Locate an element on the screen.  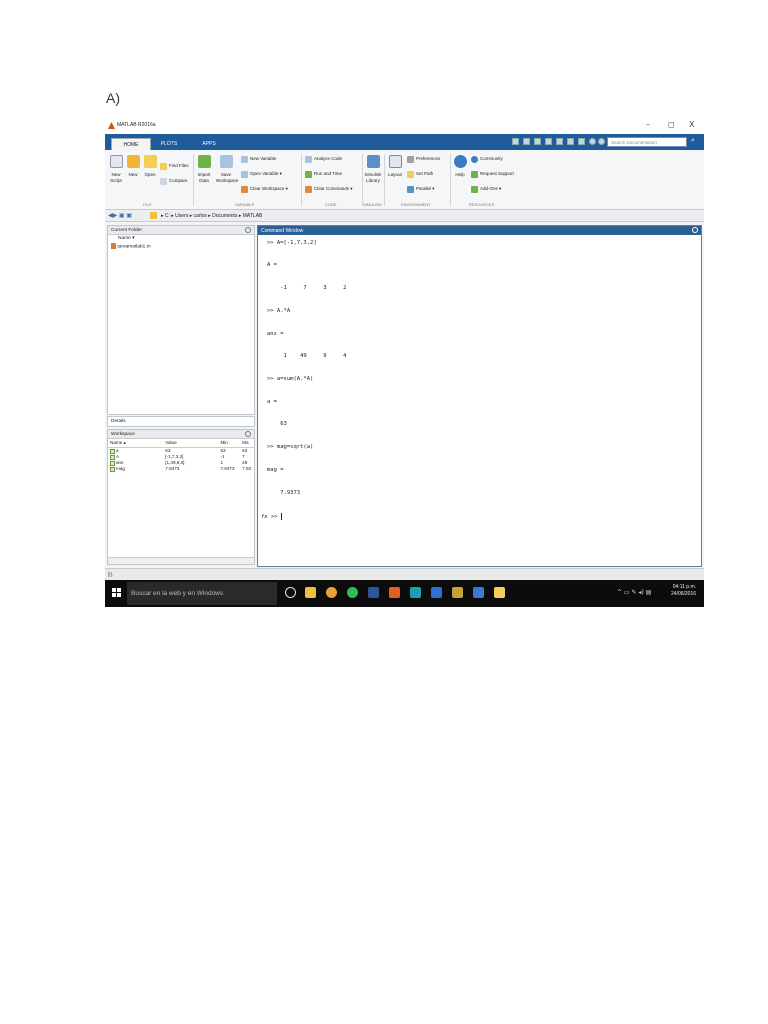
spotify-icon is located at coordinates (352, 592).